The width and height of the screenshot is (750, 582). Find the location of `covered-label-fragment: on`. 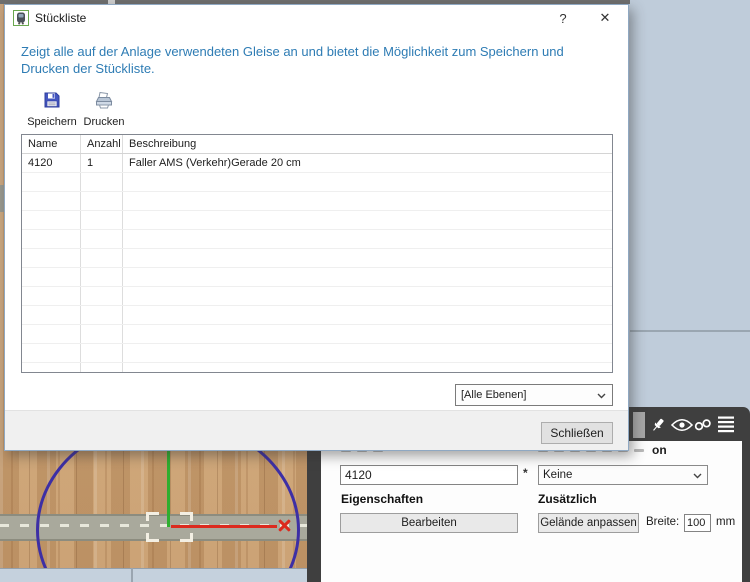

covered-label-fragment: on is located at coordinates (659, 450).